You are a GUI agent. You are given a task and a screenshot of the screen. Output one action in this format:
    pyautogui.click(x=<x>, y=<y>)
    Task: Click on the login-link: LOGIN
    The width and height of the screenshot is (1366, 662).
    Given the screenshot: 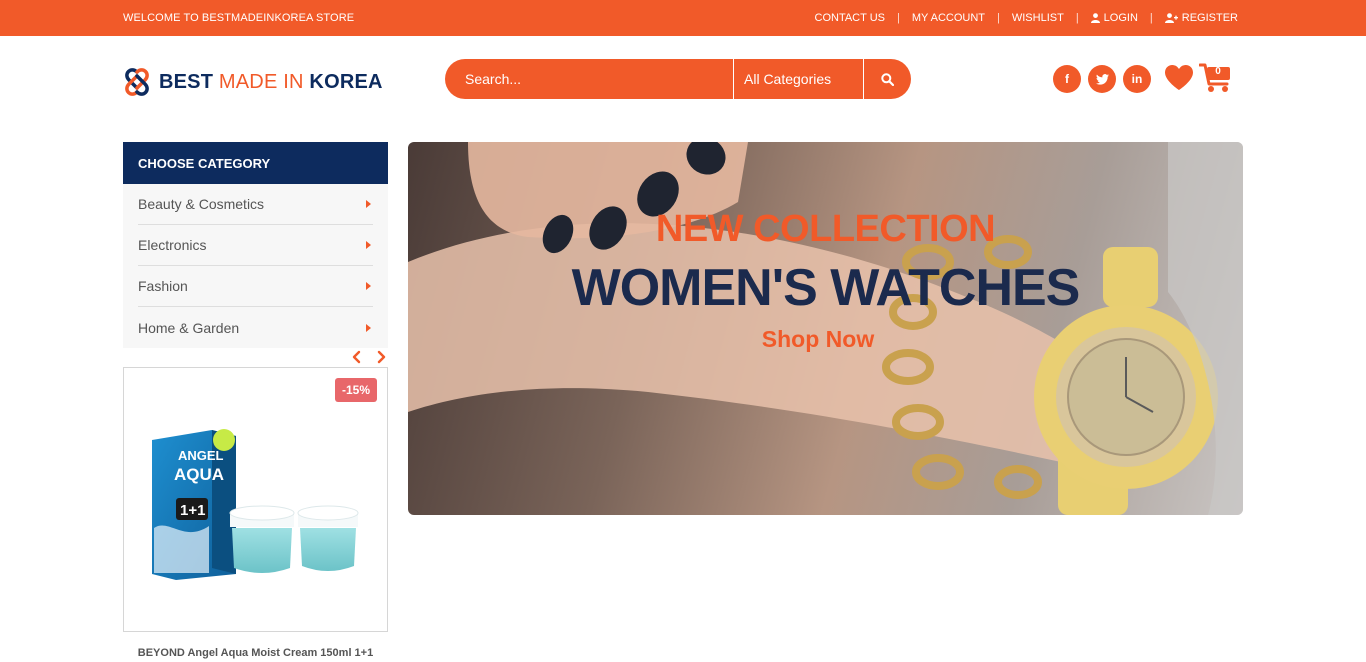 What is the action you would take?
    pyautogui.click(x=1114, y=18)
    